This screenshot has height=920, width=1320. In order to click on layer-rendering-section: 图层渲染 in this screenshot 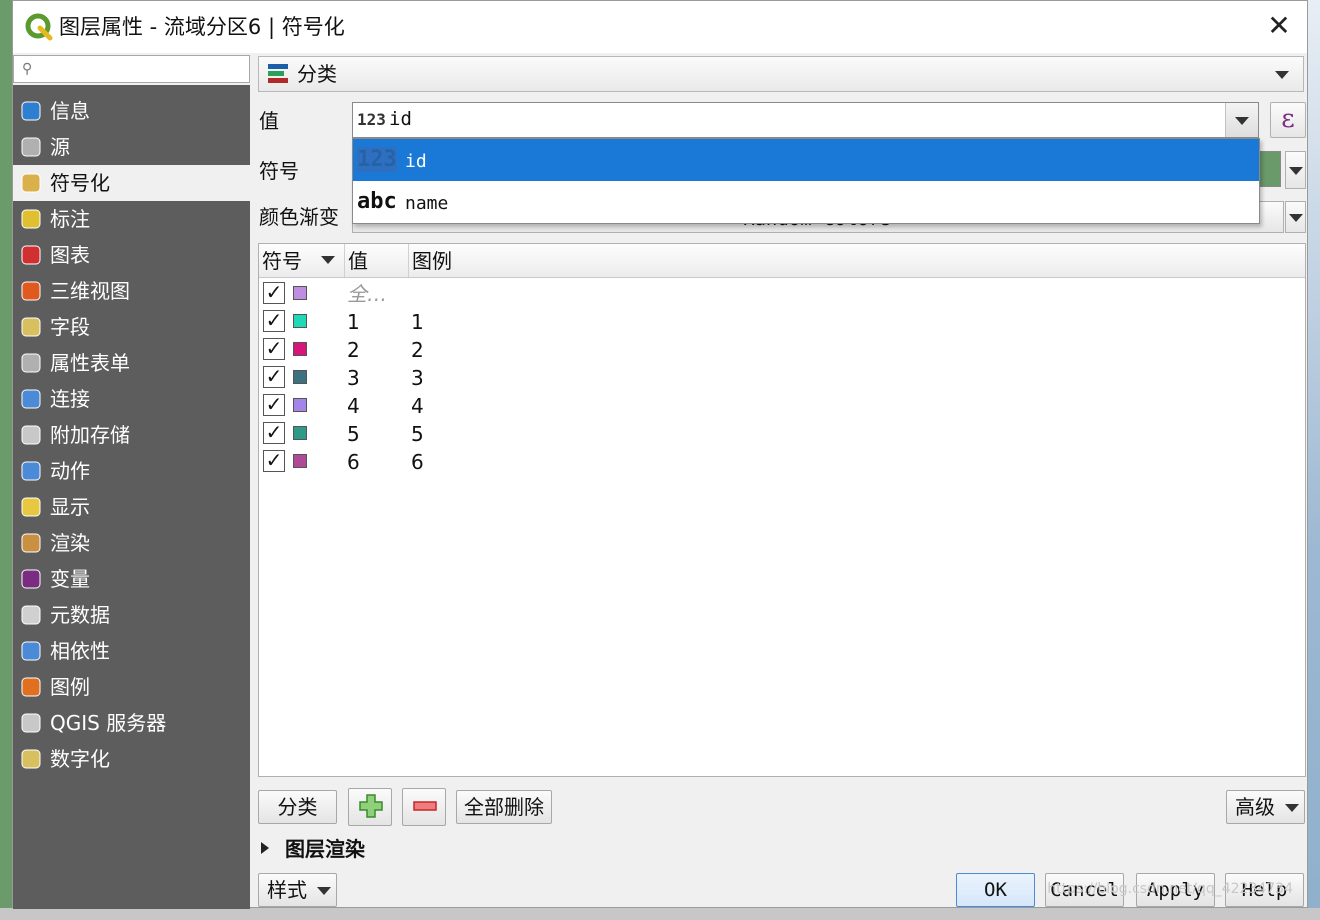, I will do `click(325, 849)`.